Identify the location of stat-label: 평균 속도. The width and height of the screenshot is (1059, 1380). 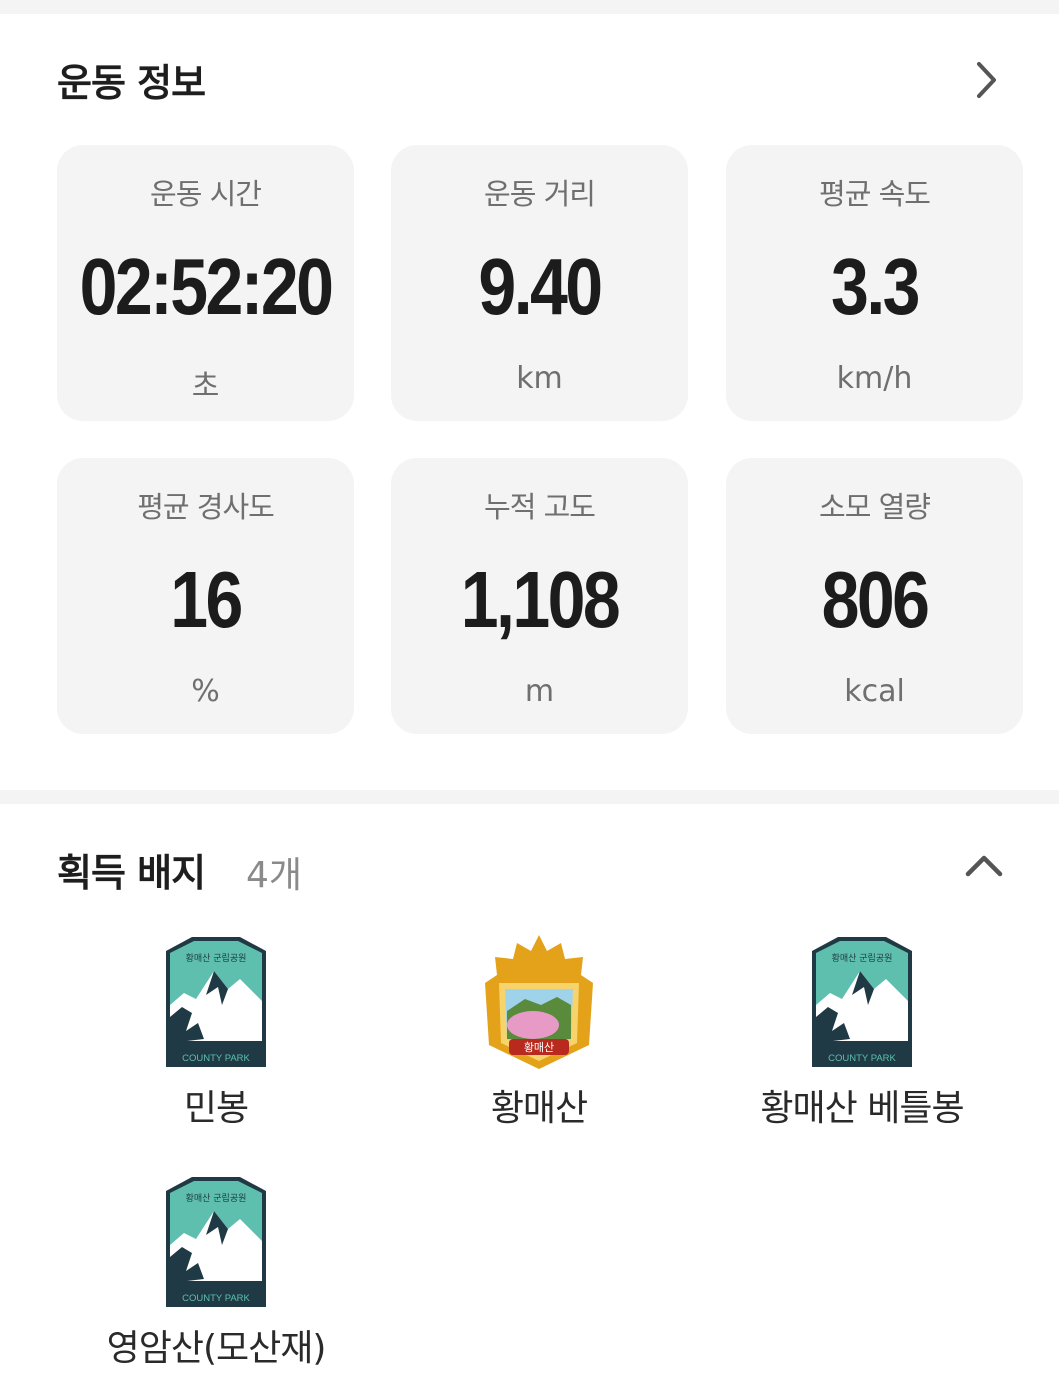
(875, 194).